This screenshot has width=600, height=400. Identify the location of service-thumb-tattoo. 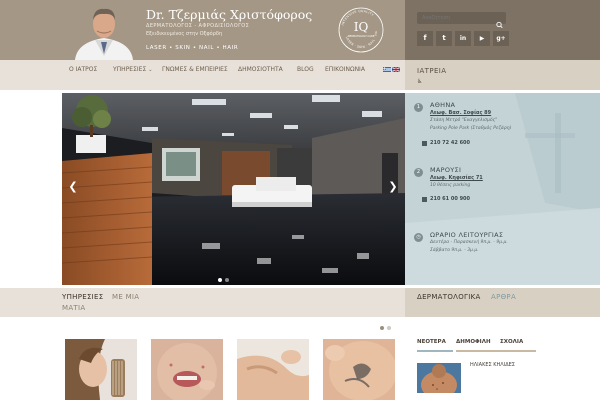
(359, 369).